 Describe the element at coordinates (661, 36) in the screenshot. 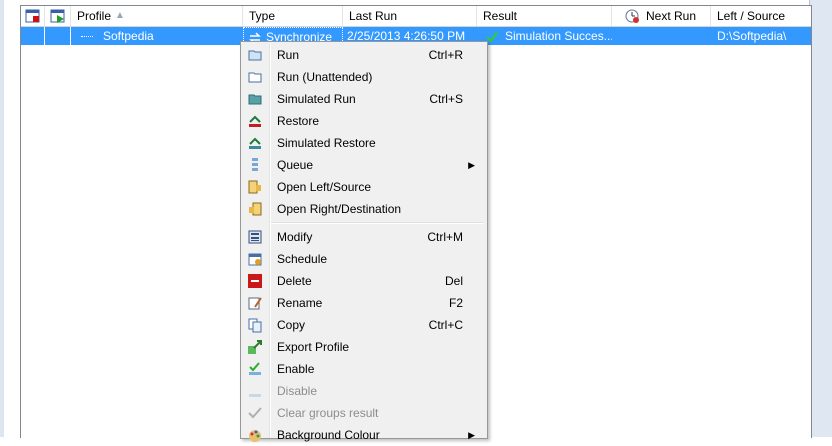

I see `row-next-run-cell` at that location.